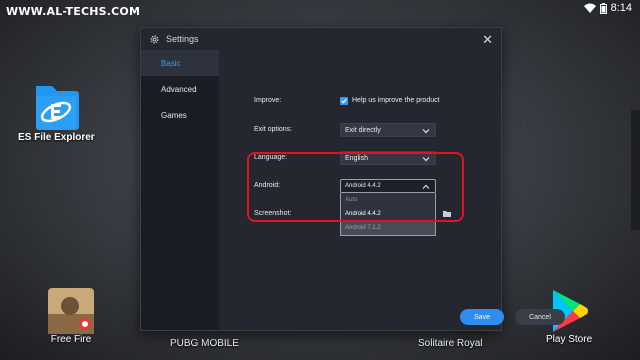 Image resolution: width=640 pixels, height=360 pixels. What do you see at coordinates (569, 339) in the screenshot?
I see `play-store-label: Play Store` at bounding box center [569, 339].